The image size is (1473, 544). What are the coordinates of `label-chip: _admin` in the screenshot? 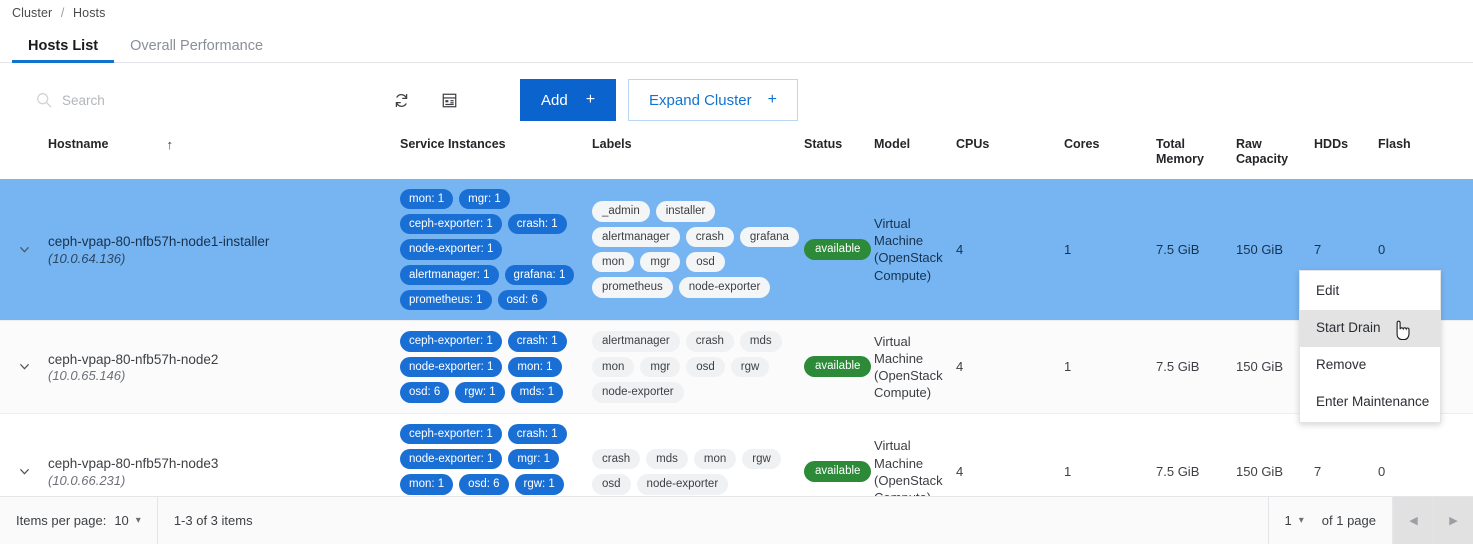 It's located at (621, 211).